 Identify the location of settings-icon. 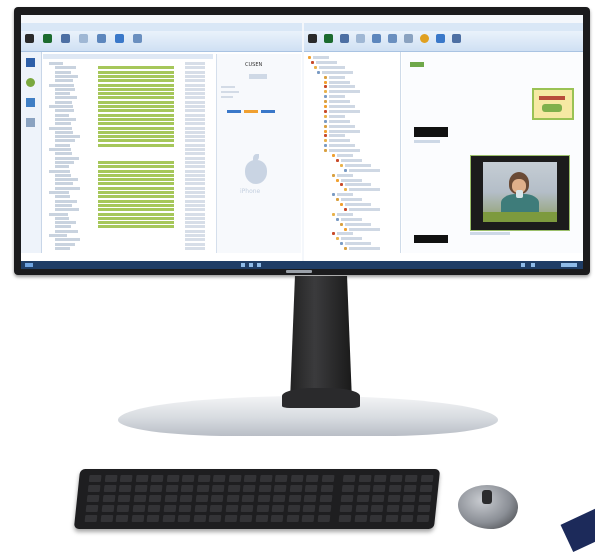
(137, 38).